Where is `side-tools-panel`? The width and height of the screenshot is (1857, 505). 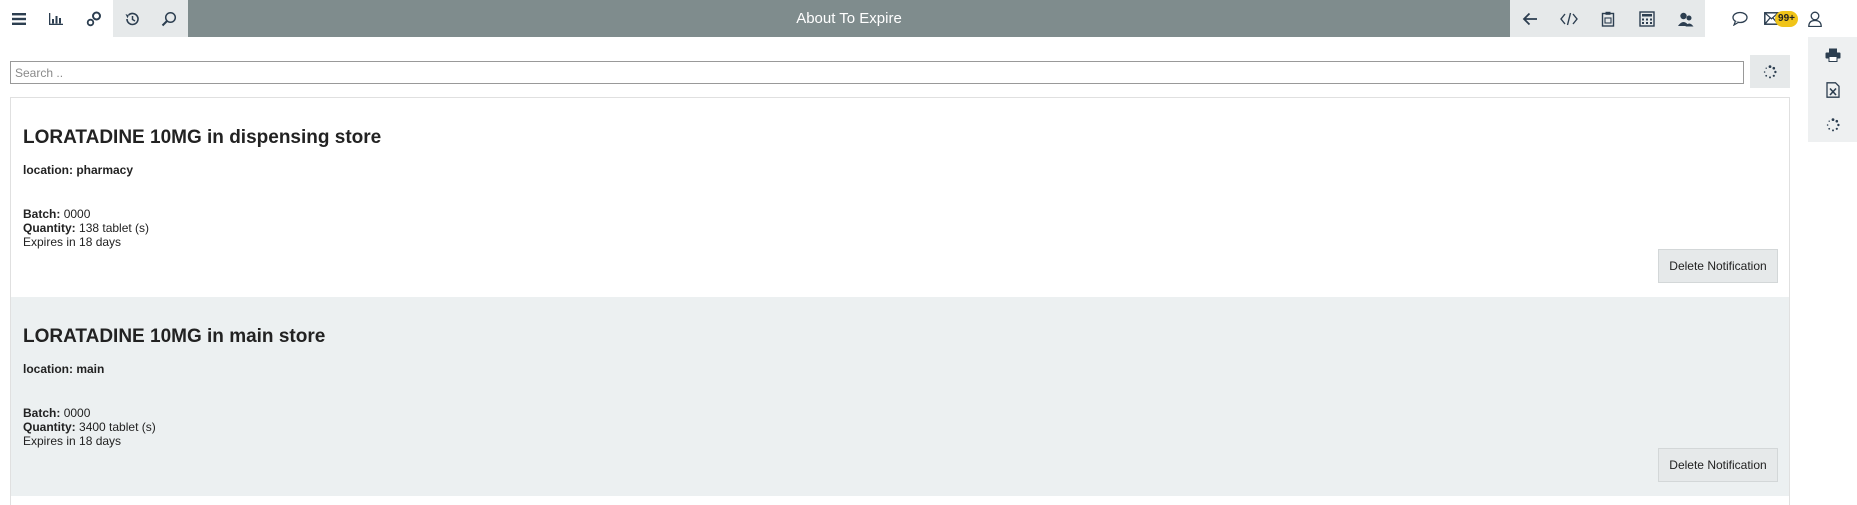
side-tools-panel is located at coordinates (1832, 89).